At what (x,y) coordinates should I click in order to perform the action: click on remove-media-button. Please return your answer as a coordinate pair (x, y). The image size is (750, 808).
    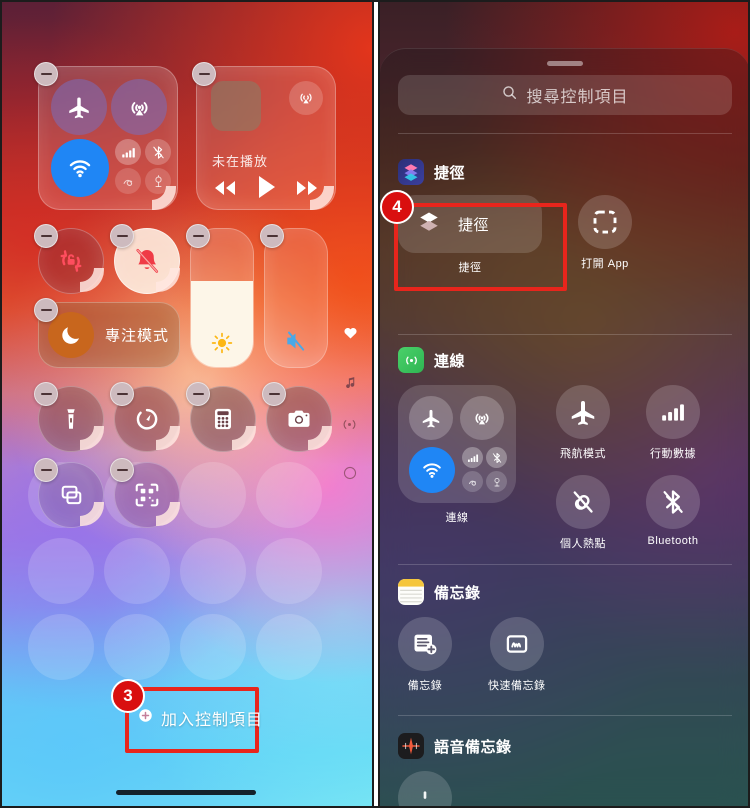
    Looking at the image, I should click on (204, 74).